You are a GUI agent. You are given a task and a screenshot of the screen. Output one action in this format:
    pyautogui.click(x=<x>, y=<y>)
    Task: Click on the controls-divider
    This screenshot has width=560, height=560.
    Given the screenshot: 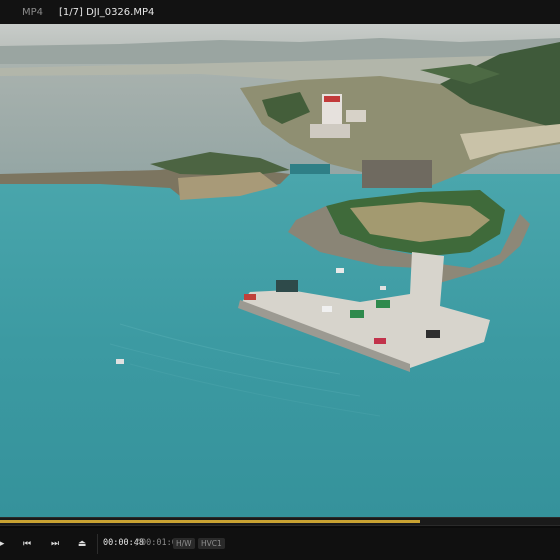 What is the action you would take?
    pyautogui.click(x=97, y=544)
    